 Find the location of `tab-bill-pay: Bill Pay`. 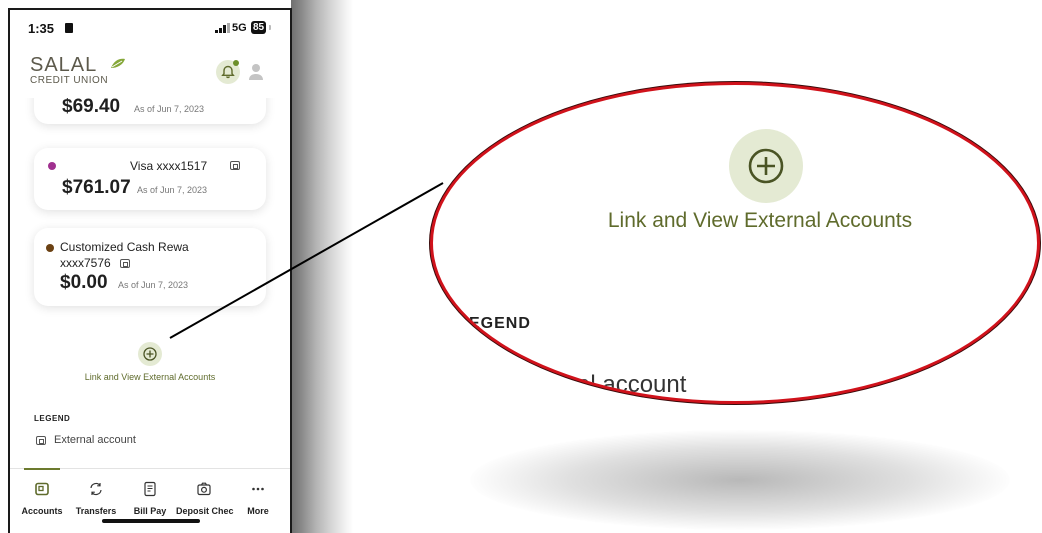

tab-bill-pay: Bill Pay is located at coordinates (150, 500).